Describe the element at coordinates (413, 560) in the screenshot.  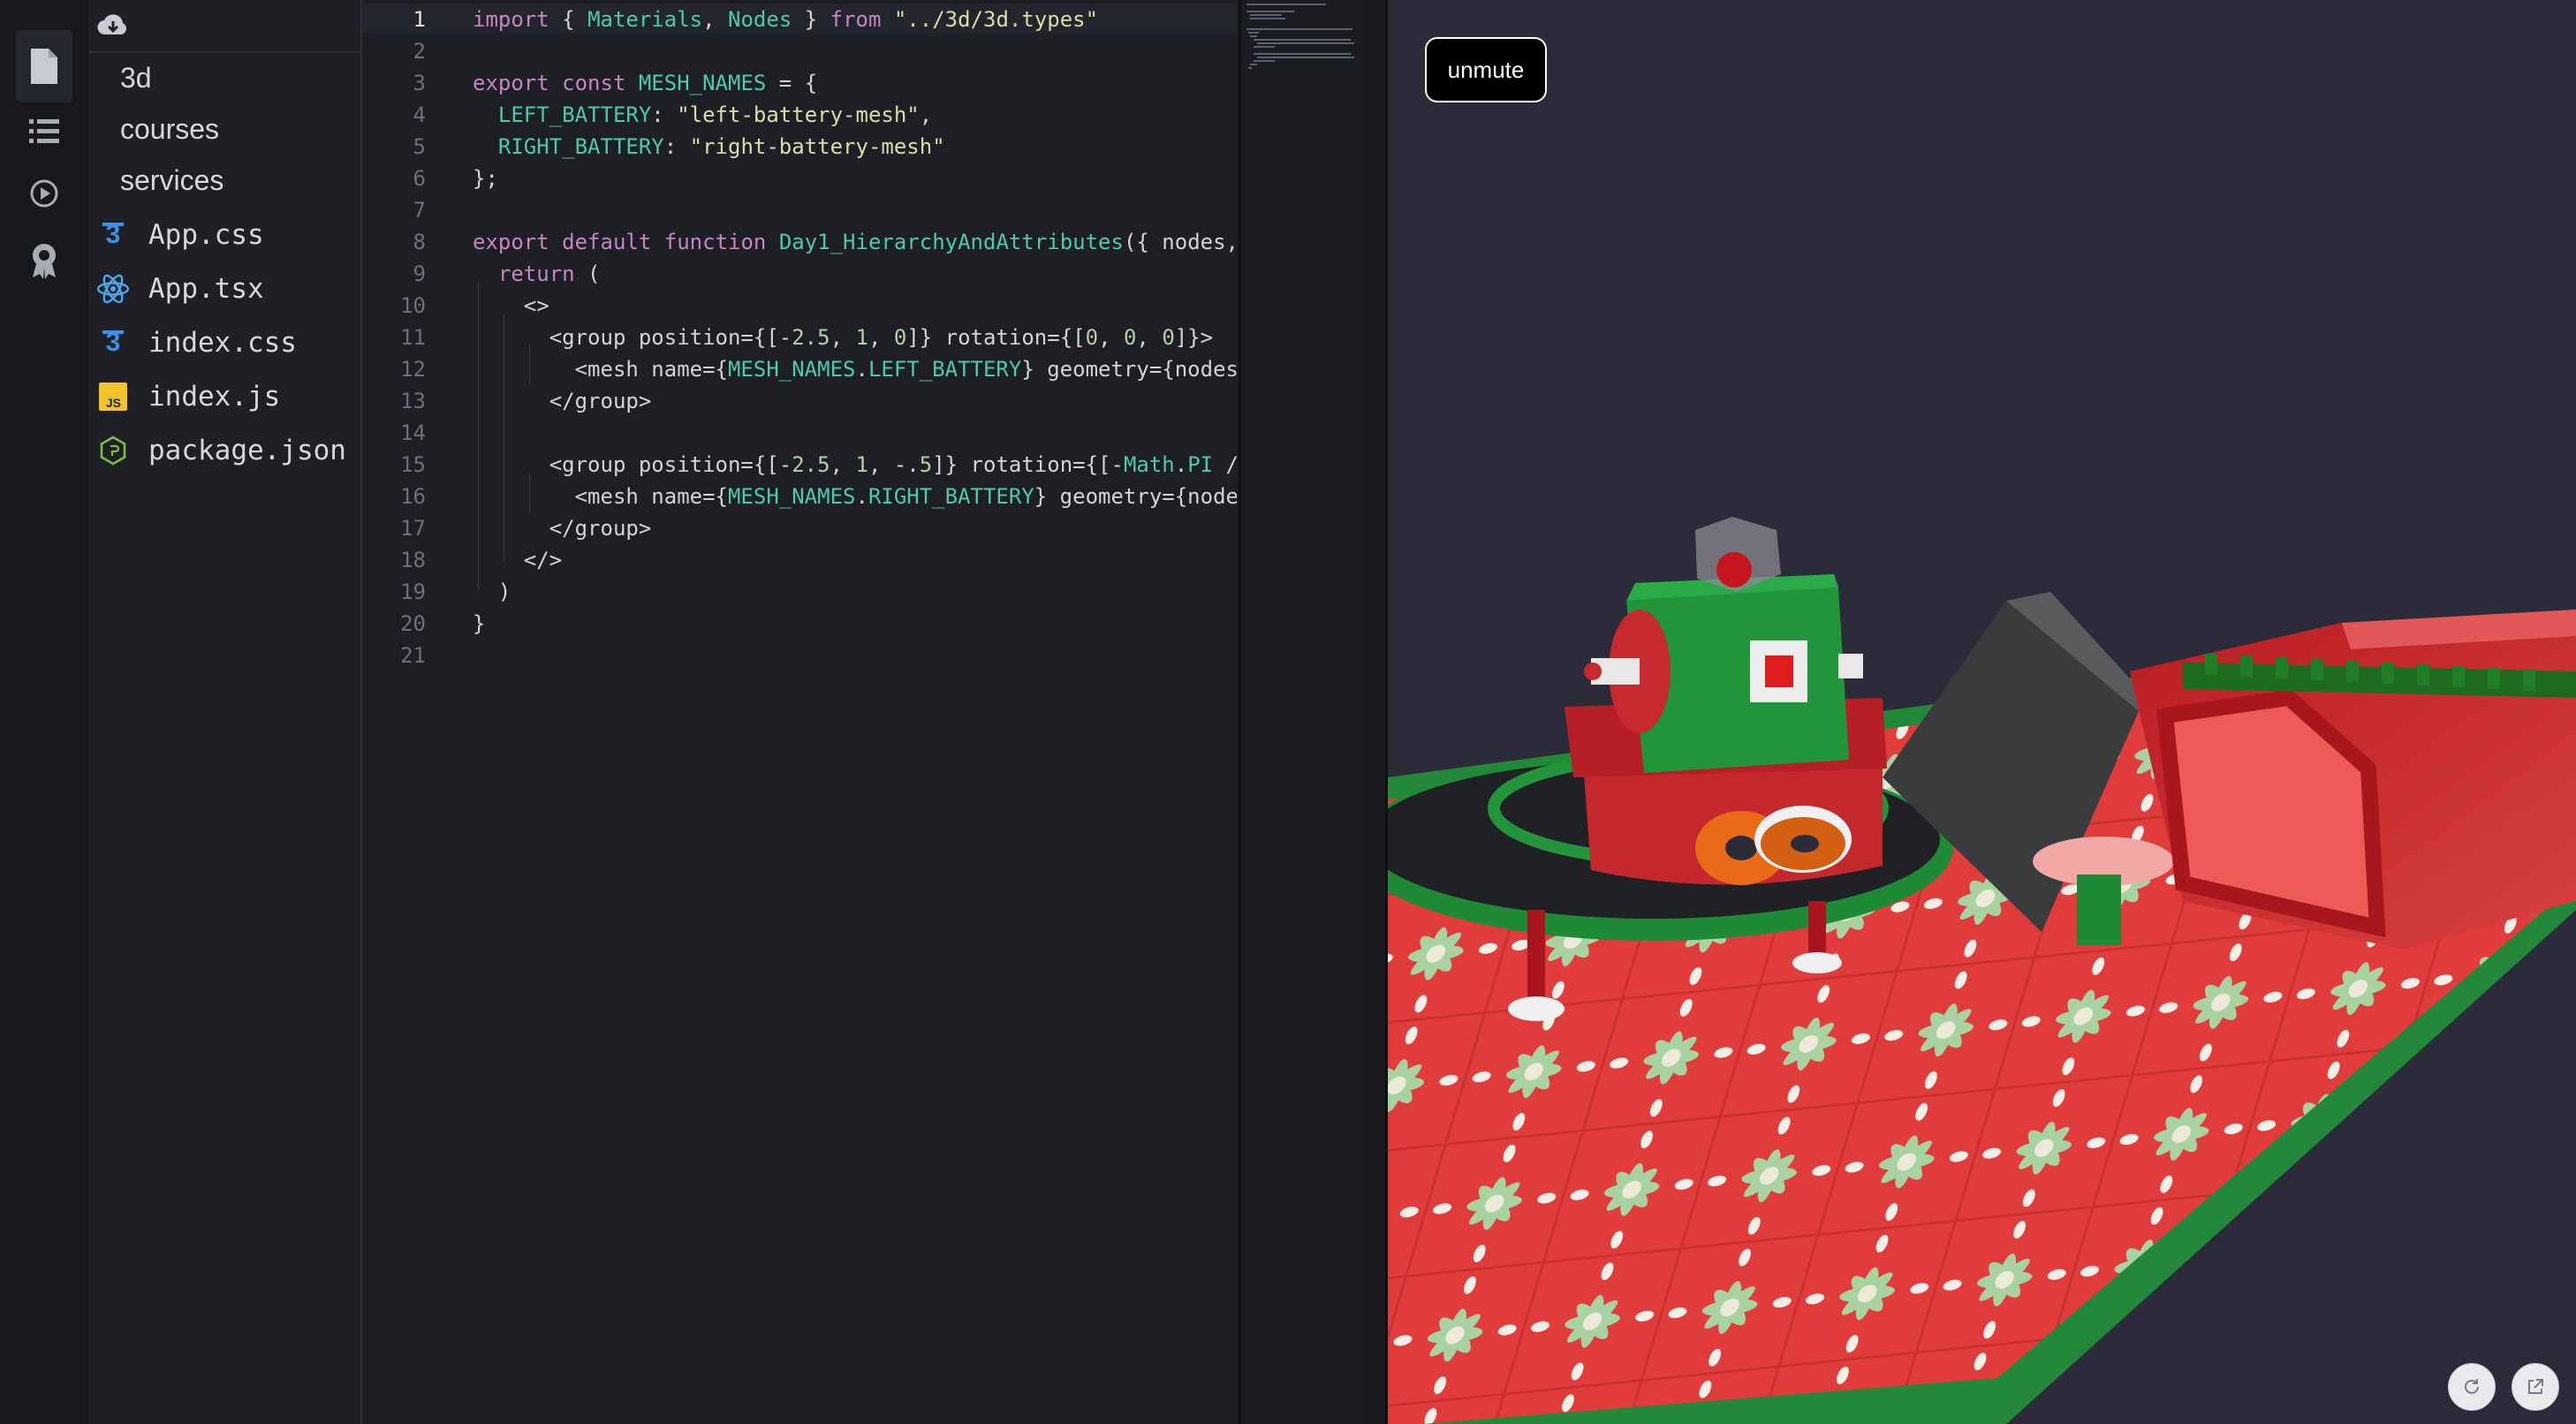
I see `line-number: 18` at that location.